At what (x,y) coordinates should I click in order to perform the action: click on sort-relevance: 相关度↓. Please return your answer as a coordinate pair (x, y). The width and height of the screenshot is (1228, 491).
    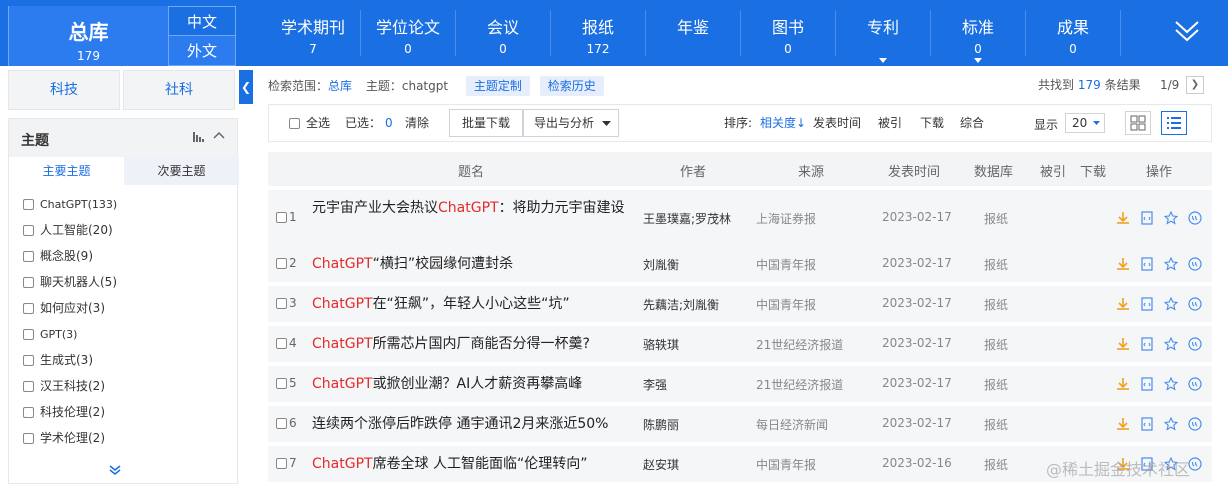
    Looking at the image, I should click on (783, 123).